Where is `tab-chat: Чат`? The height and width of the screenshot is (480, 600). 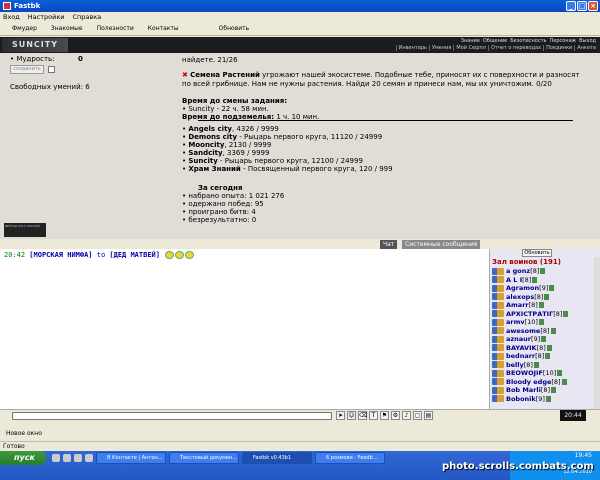 tab-chat: Чат is located at coordinates (389, 244).